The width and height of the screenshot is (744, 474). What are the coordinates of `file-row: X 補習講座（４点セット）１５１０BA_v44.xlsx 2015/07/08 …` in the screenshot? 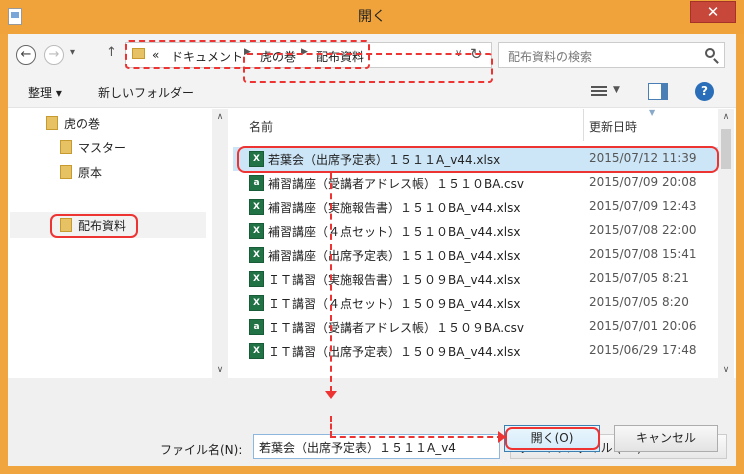 It's located at (475, 231).